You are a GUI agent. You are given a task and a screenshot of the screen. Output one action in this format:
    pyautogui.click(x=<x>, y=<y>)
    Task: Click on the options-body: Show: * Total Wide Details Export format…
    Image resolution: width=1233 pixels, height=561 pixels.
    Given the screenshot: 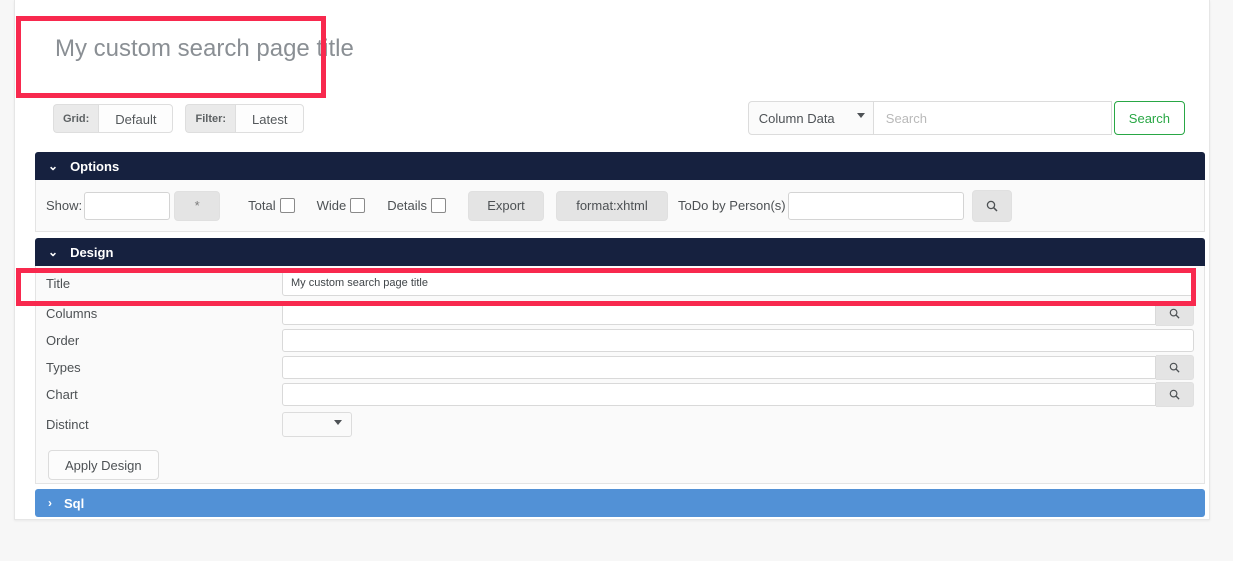 What is the action you would take?
    pyautogui.click(x=620, y=206)
    